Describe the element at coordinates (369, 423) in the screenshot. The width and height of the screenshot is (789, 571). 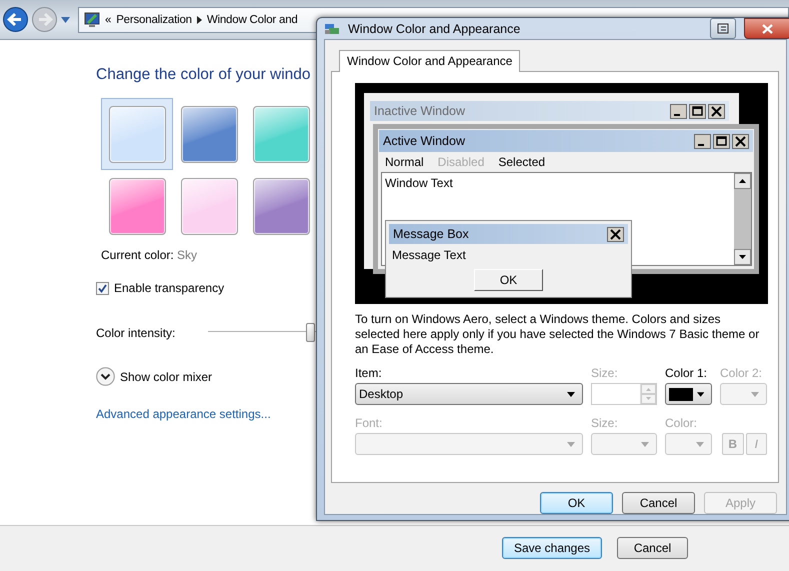
I see `field-label: Font:` at that location.